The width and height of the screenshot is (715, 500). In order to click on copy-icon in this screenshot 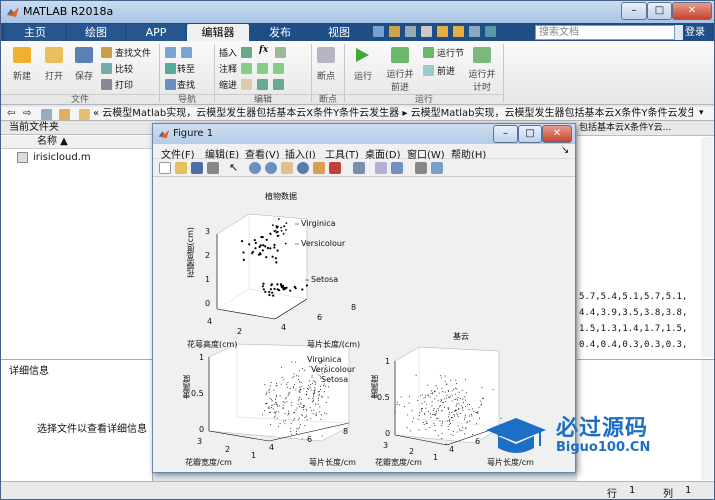, I will do `click(410, 31)`.